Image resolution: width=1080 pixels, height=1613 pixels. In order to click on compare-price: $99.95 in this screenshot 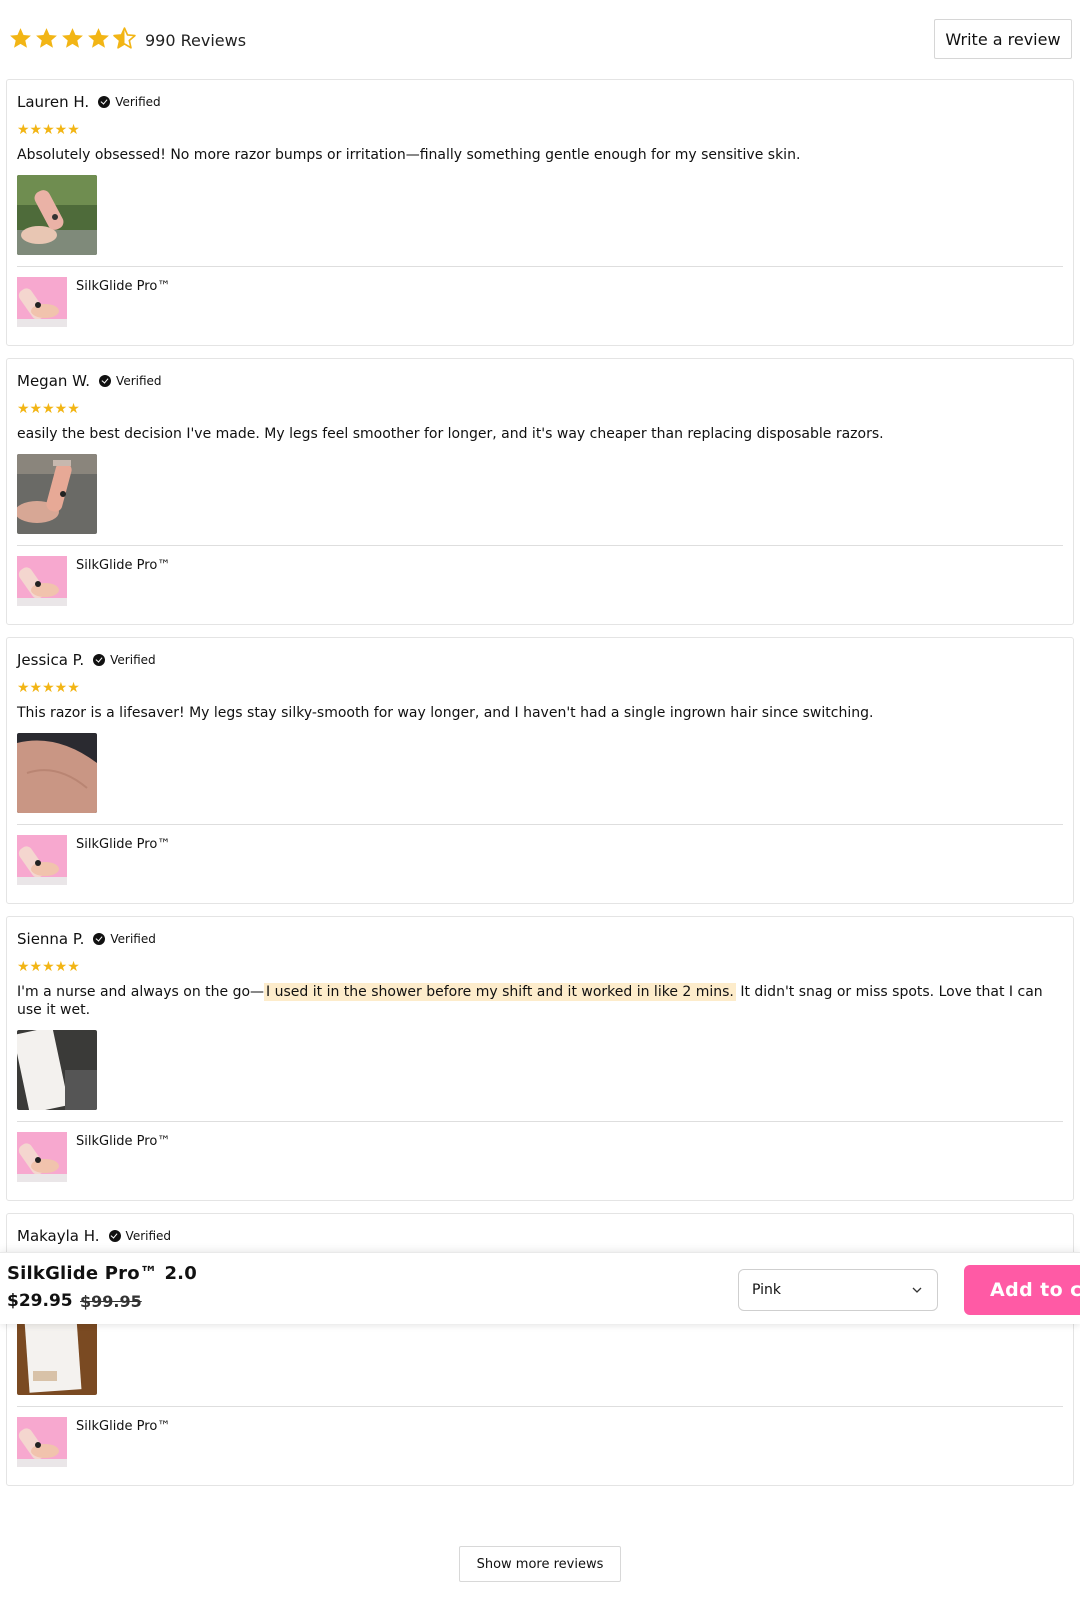, I will do `click(111, 1301)`.